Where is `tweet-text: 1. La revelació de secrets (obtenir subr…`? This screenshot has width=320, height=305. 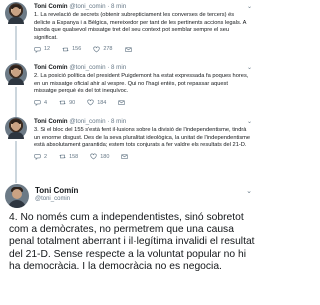
tweet-text: 1. La revelació de secrets (obtenir subr… is located at coordinates (140, 26).